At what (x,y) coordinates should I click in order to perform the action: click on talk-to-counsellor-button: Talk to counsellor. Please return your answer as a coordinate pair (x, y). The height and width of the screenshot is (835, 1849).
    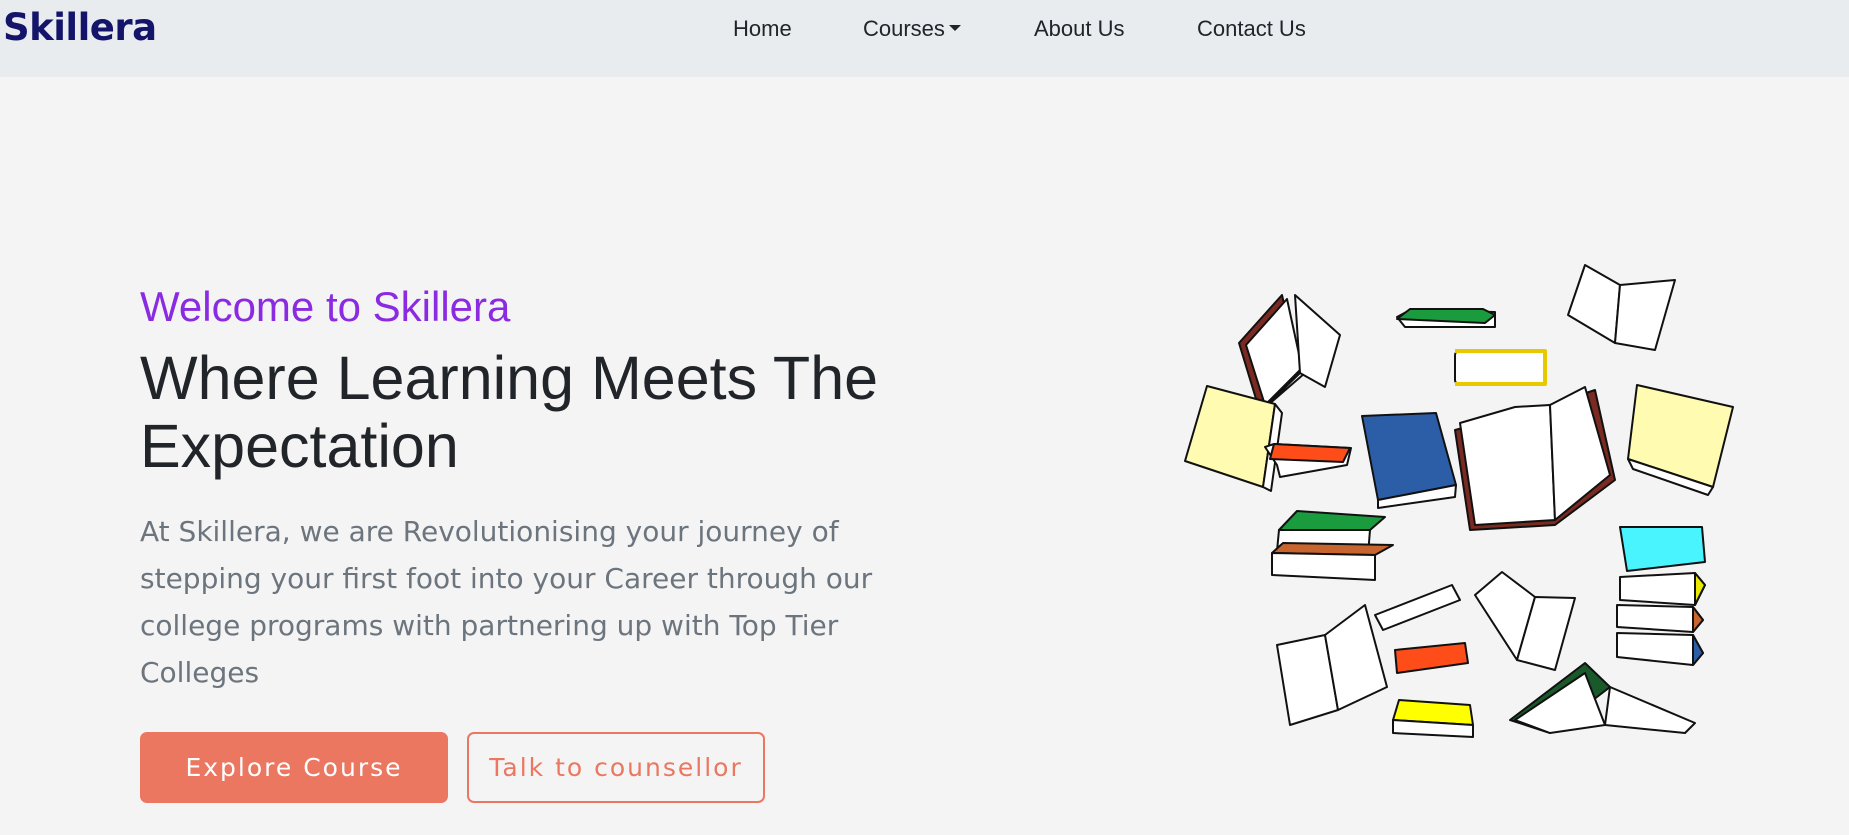
    Looking at the image, I should click on (616, 767).